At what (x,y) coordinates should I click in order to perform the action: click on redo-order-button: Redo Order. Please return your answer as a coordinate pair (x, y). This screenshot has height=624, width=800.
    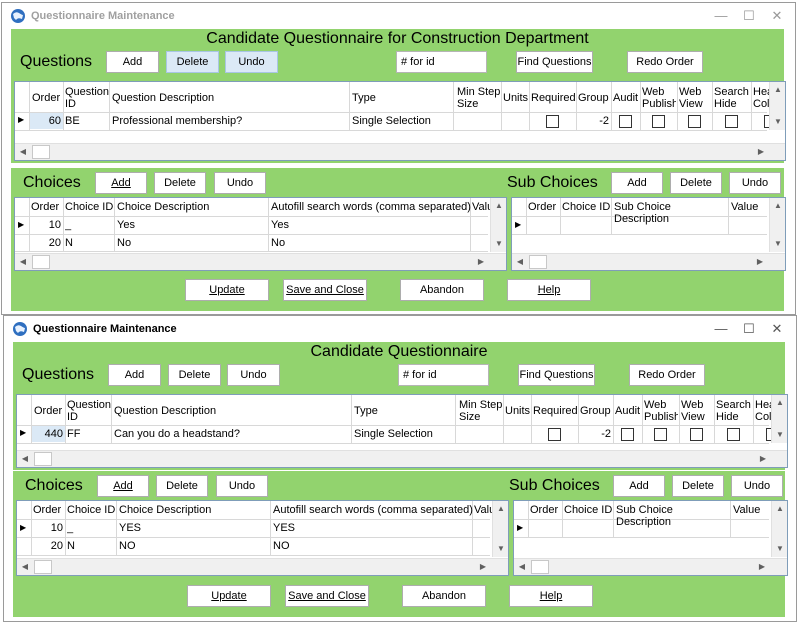
    Looking at the image, I should click on (667, 375).